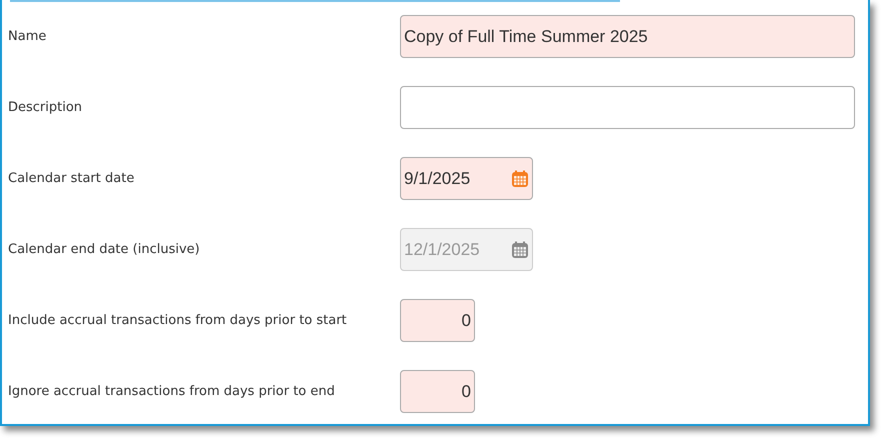  Describe the element at coordinates (27, 37) in the screenshot. I see `field-label: Name` at that location.